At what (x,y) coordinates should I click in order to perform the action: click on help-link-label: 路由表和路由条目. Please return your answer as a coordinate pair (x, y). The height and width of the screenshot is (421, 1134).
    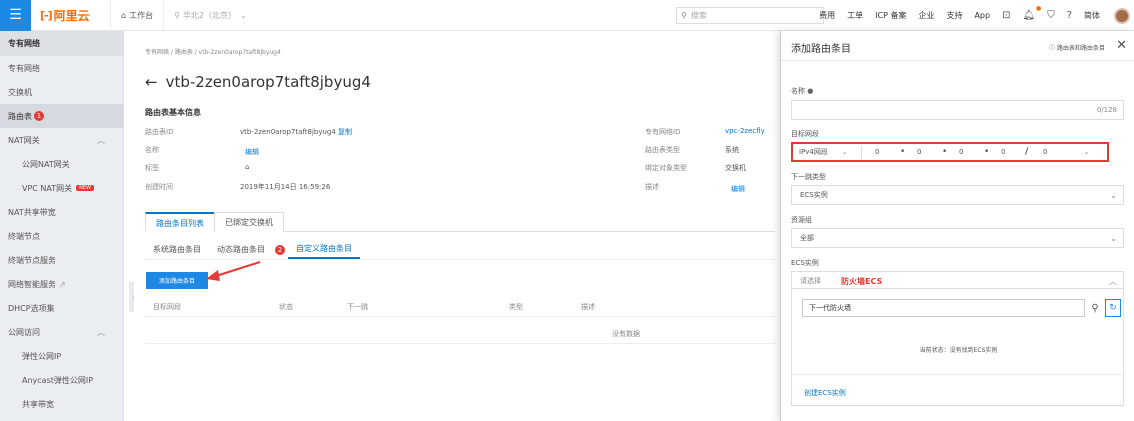
    Looking at the image, I should click on (1080, 48).